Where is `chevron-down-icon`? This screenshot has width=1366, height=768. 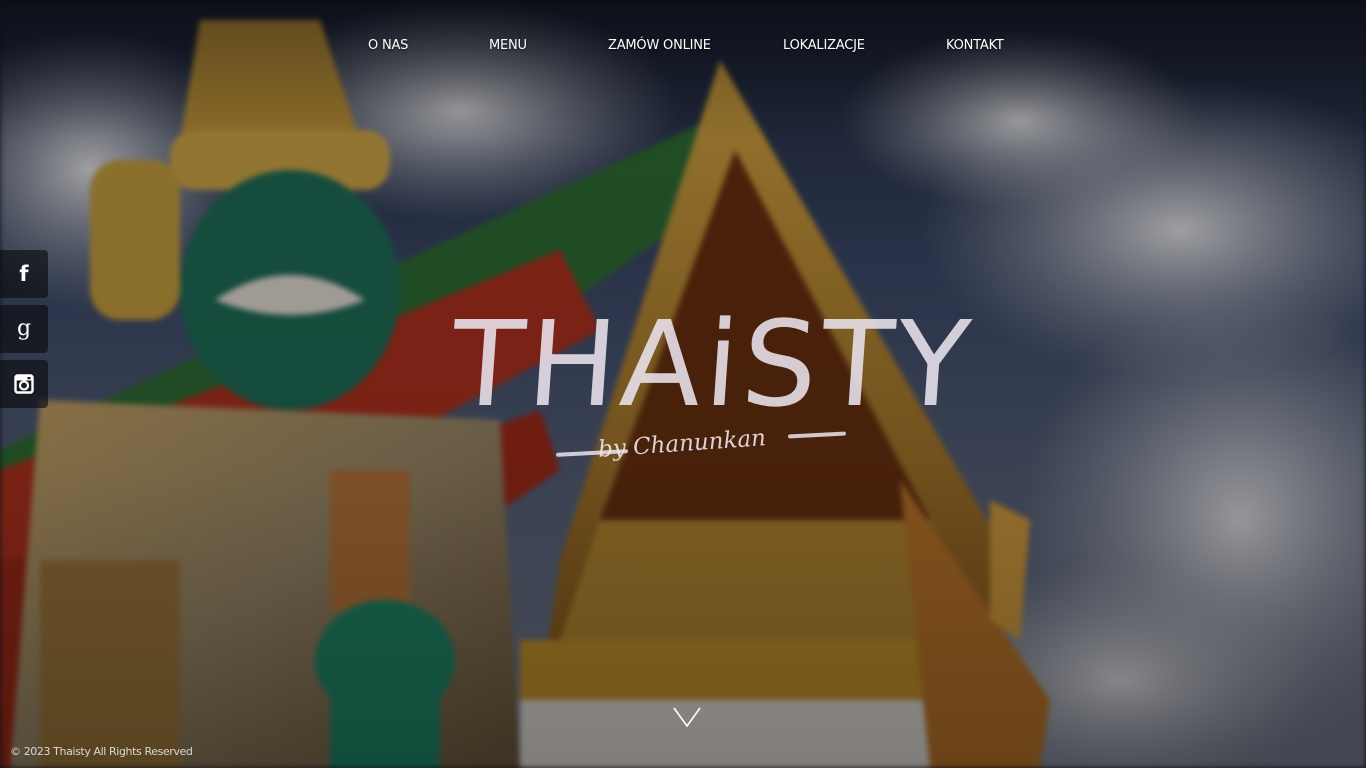
chevron-down-icon is located at coordinates (687, 717).